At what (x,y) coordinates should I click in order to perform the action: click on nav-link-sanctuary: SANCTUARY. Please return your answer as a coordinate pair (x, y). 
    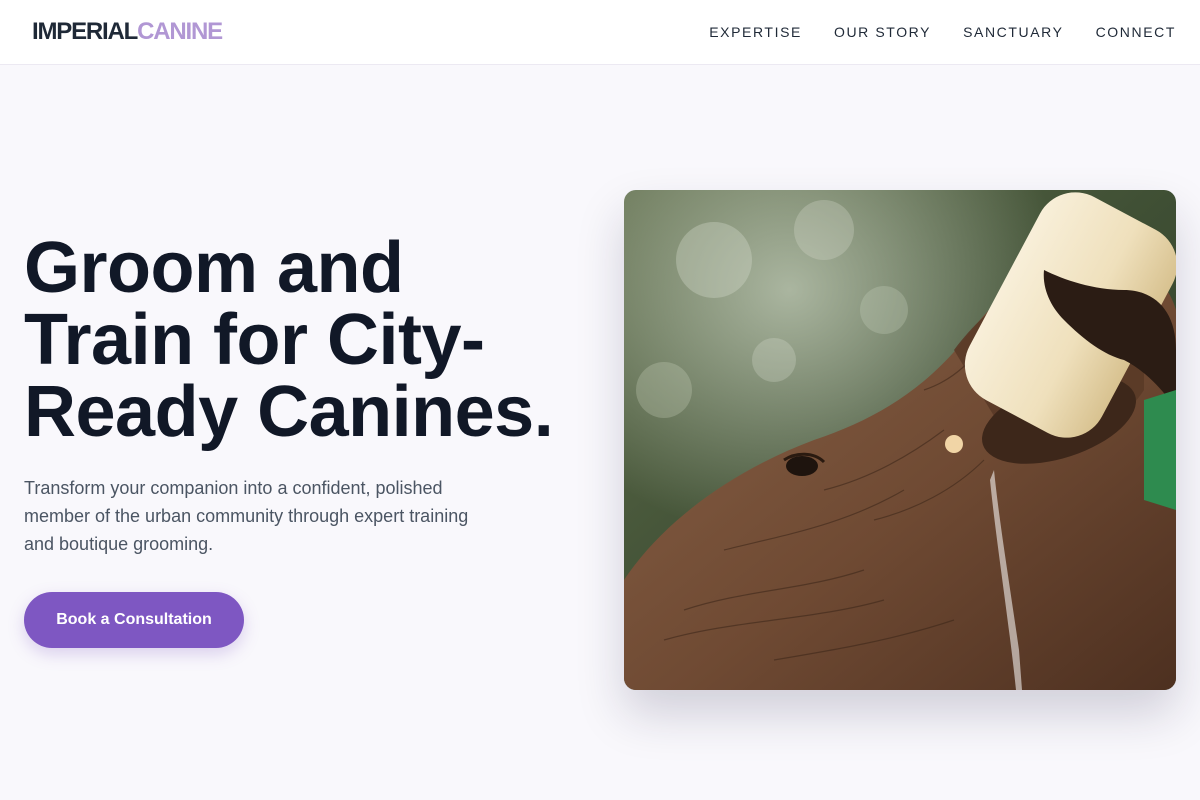
    Looking at the image, I should click on (1013, 32).